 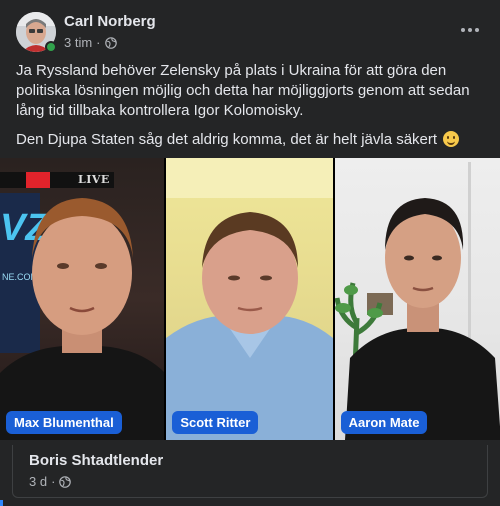 I want to click on person-aaron, so click(x=422, y=319).